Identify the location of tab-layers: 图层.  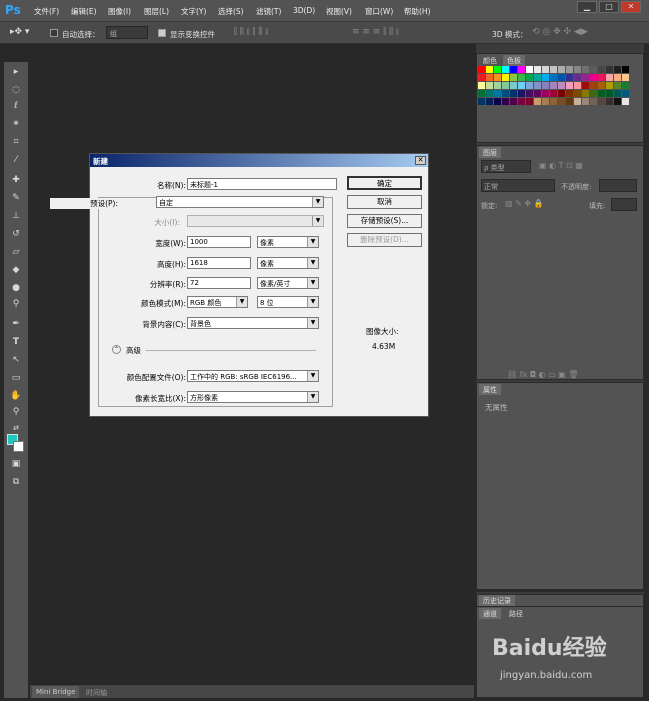
(490, 152).